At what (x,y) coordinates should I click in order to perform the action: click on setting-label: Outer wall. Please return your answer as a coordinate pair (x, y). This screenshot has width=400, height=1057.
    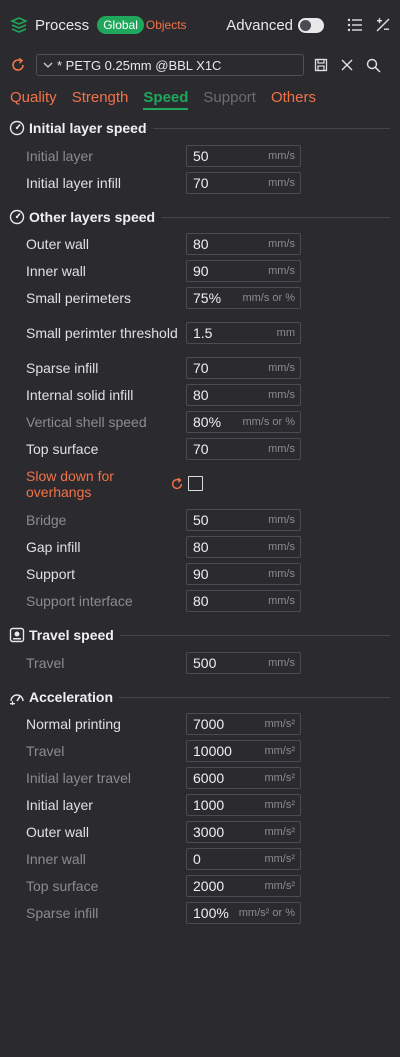
    Looking at the image, I should click on (58, 831).